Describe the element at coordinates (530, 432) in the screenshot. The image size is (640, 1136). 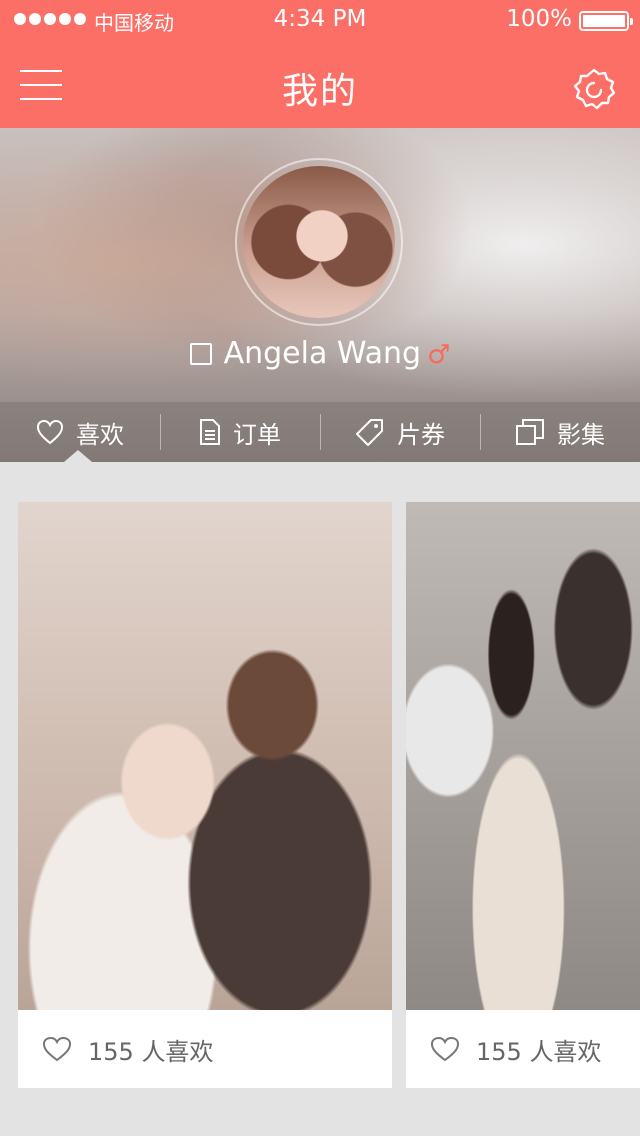
I see `album-icon` at that location.